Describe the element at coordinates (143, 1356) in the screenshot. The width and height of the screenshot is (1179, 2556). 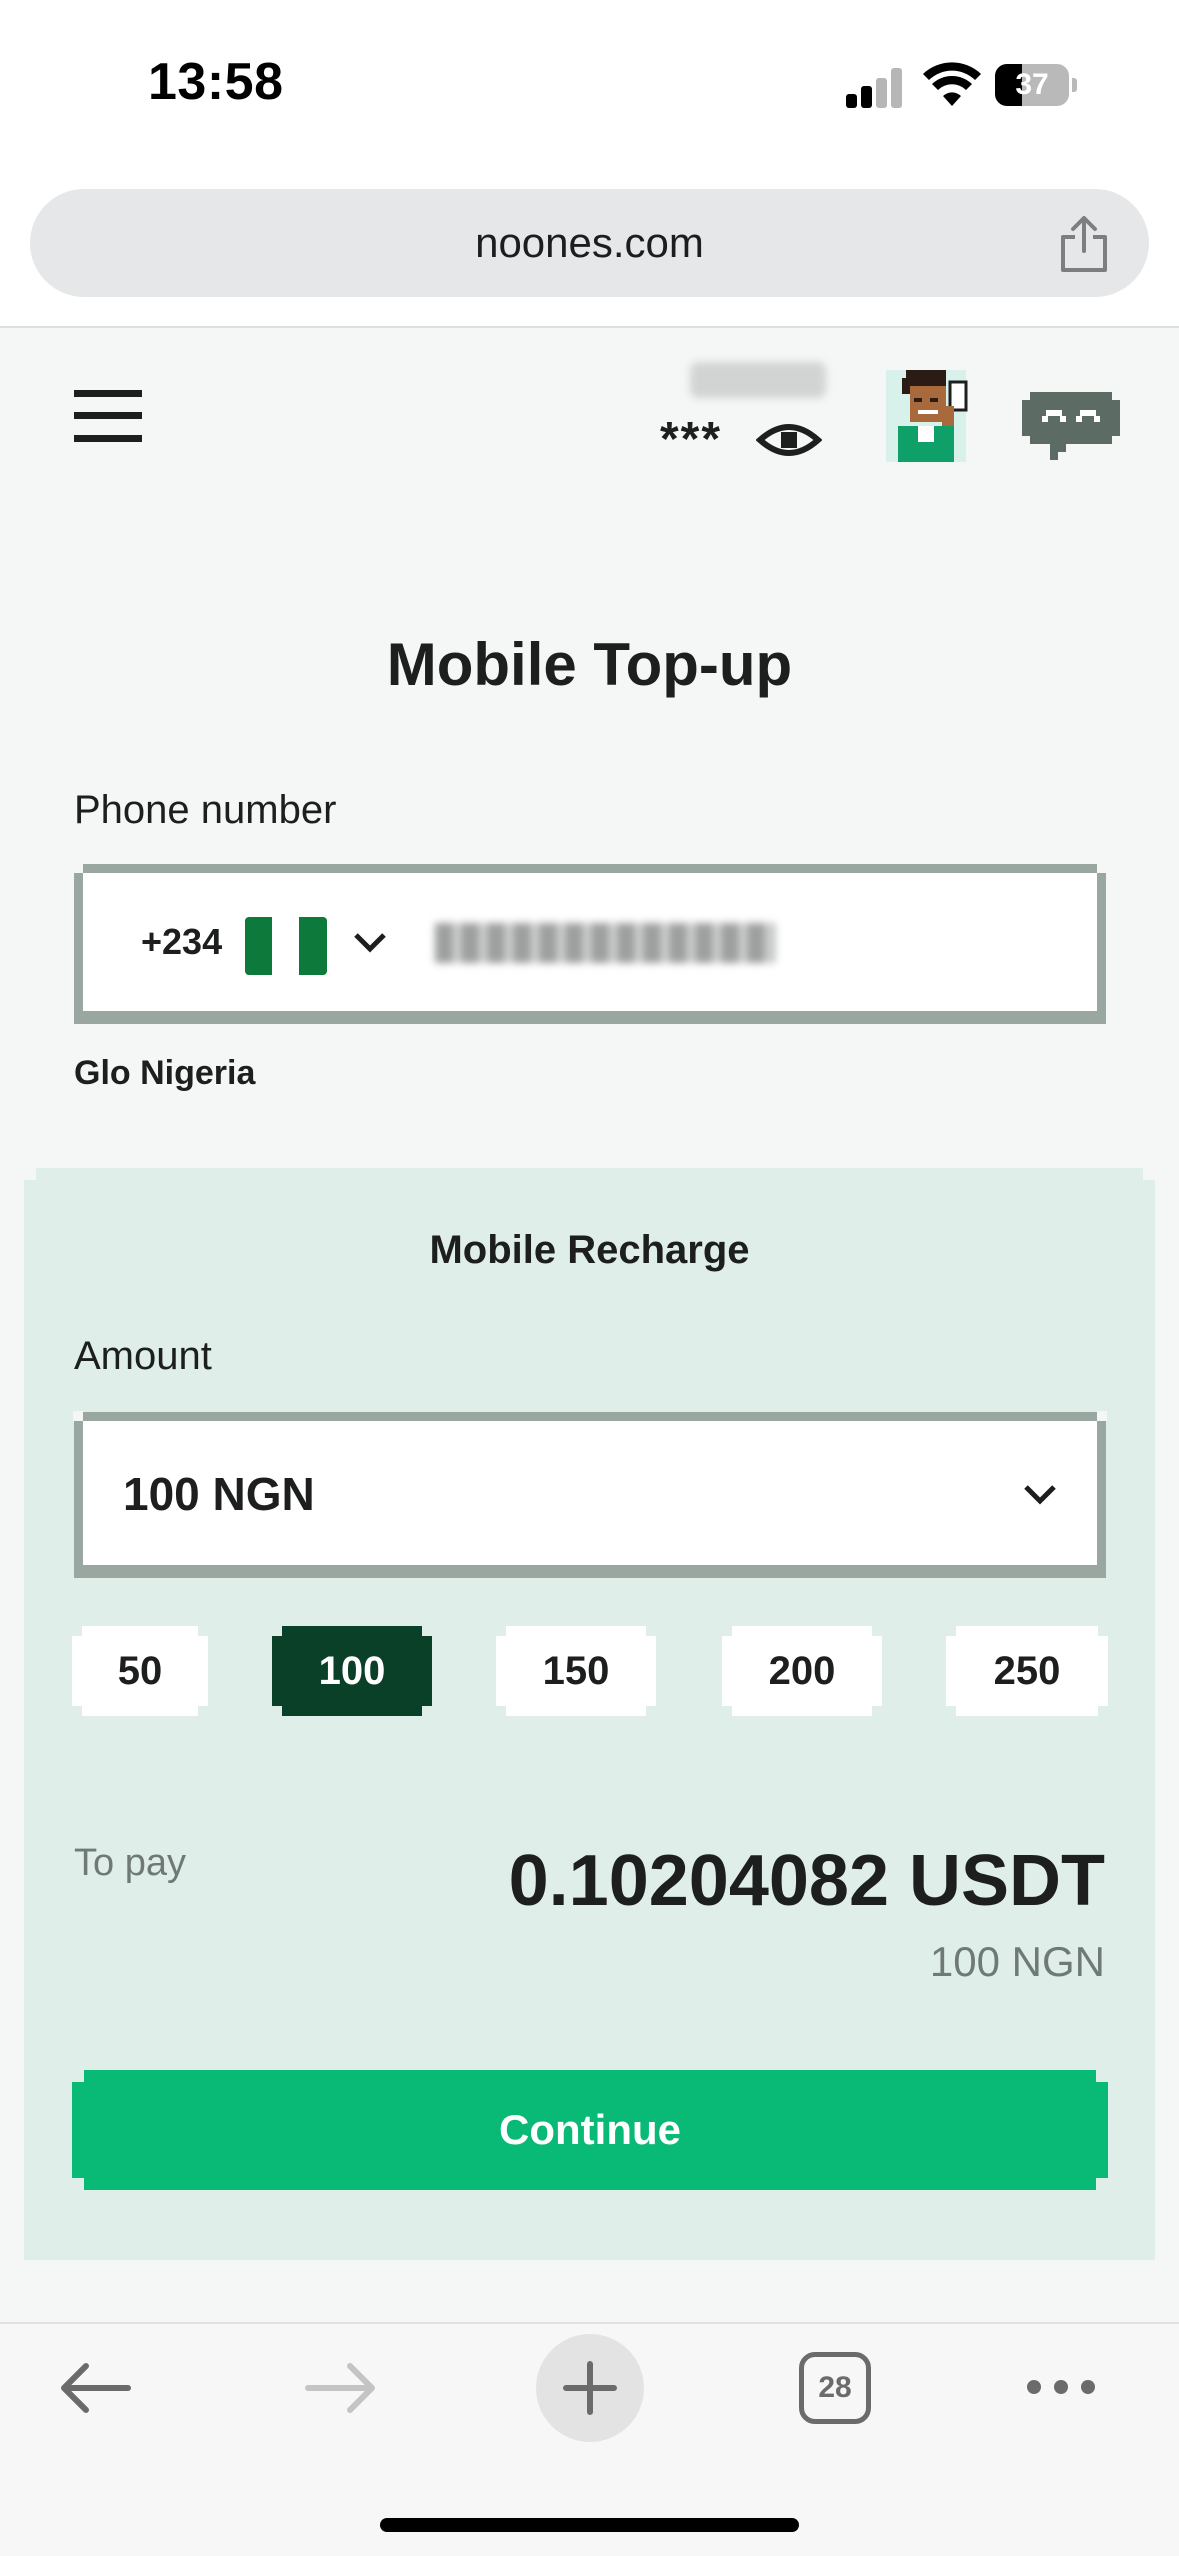
I see `amount-label: Amount` at that location.